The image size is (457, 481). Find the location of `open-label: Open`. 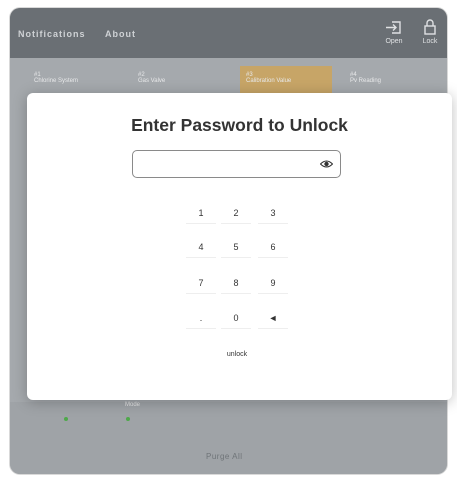

open-label: Open is located at coordinates (394, 41).